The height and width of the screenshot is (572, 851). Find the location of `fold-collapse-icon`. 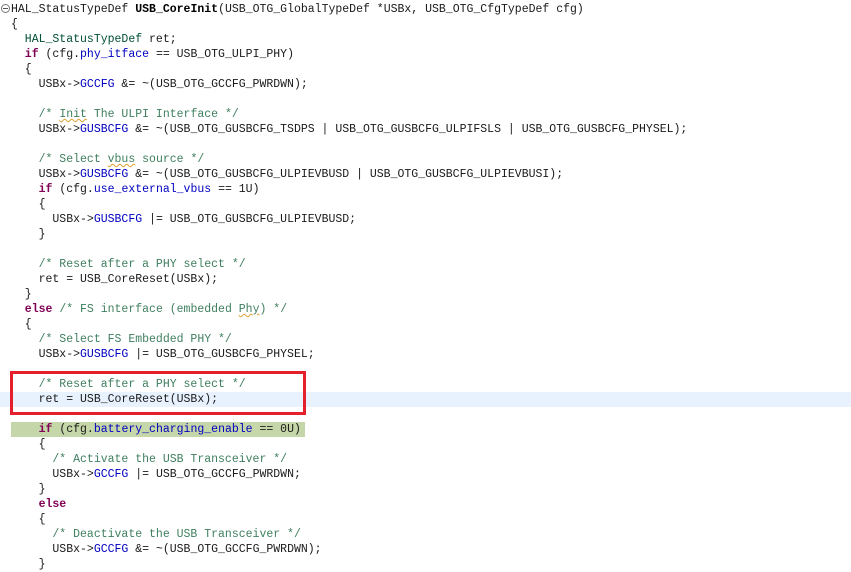

fold-collapse-icon is located at coordinates (5, 8).